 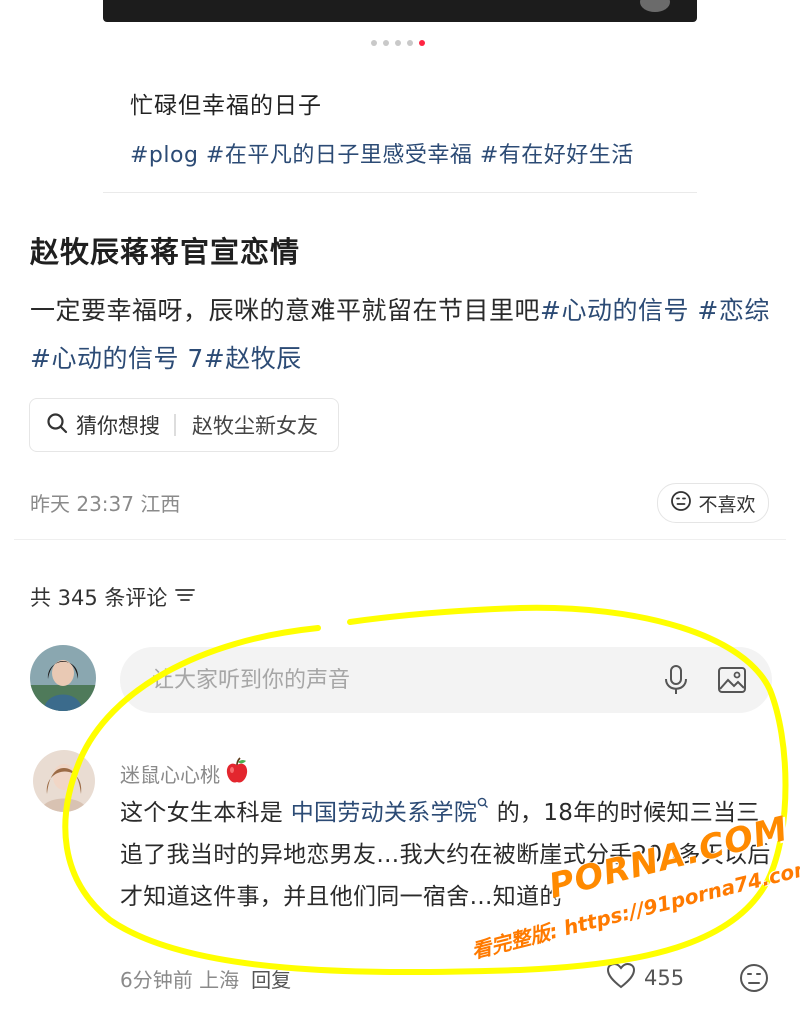 I want to click on search-icon, so click(x=57, y=425).